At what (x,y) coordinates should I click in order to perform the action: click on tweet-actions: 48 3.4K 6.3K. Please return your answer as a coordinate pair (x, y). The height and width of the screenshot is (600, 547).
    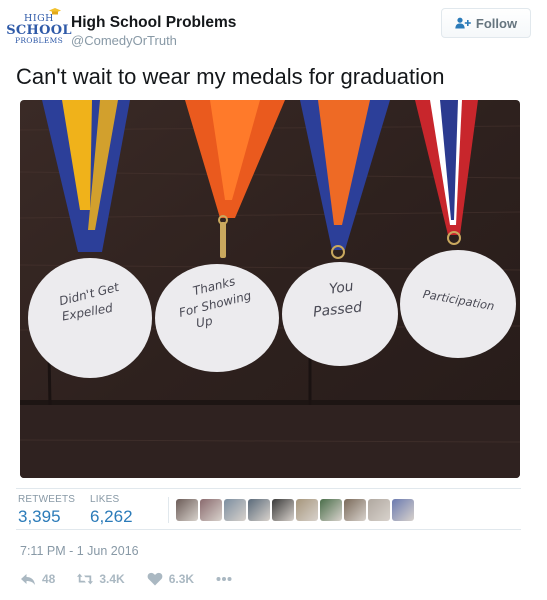
    Looking at the image, I should click on (137, 579).